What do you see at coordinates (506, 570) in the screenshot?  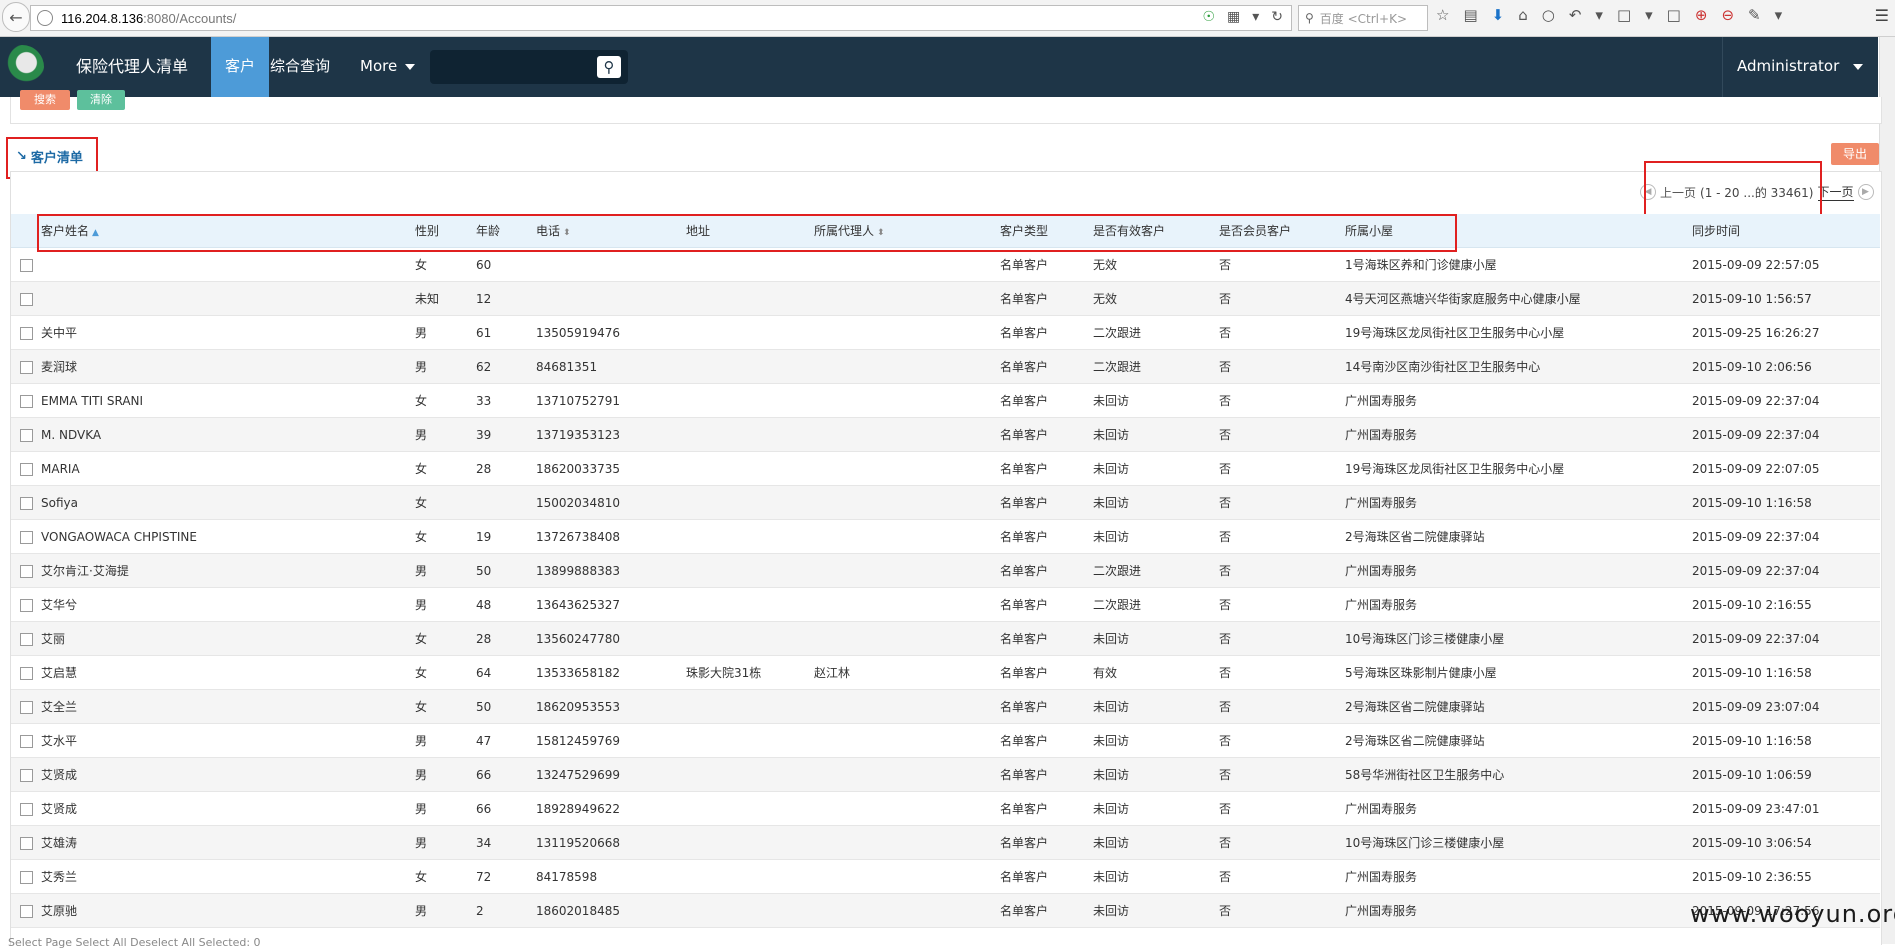 I see `cell-age: 50` at bounding box center [506, 570].